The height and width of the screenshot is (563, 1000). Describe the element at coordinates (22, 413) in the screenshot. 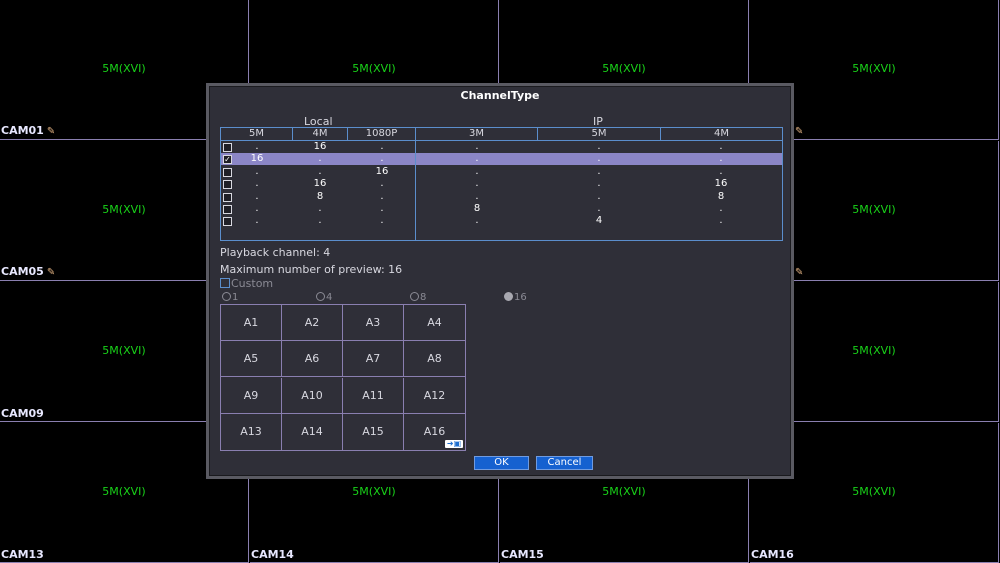

I see `camera-name-text: CAM09` at that location.